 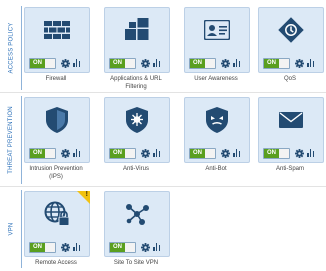 I want to click on warning-icon: !, so click(x=86, y=194).